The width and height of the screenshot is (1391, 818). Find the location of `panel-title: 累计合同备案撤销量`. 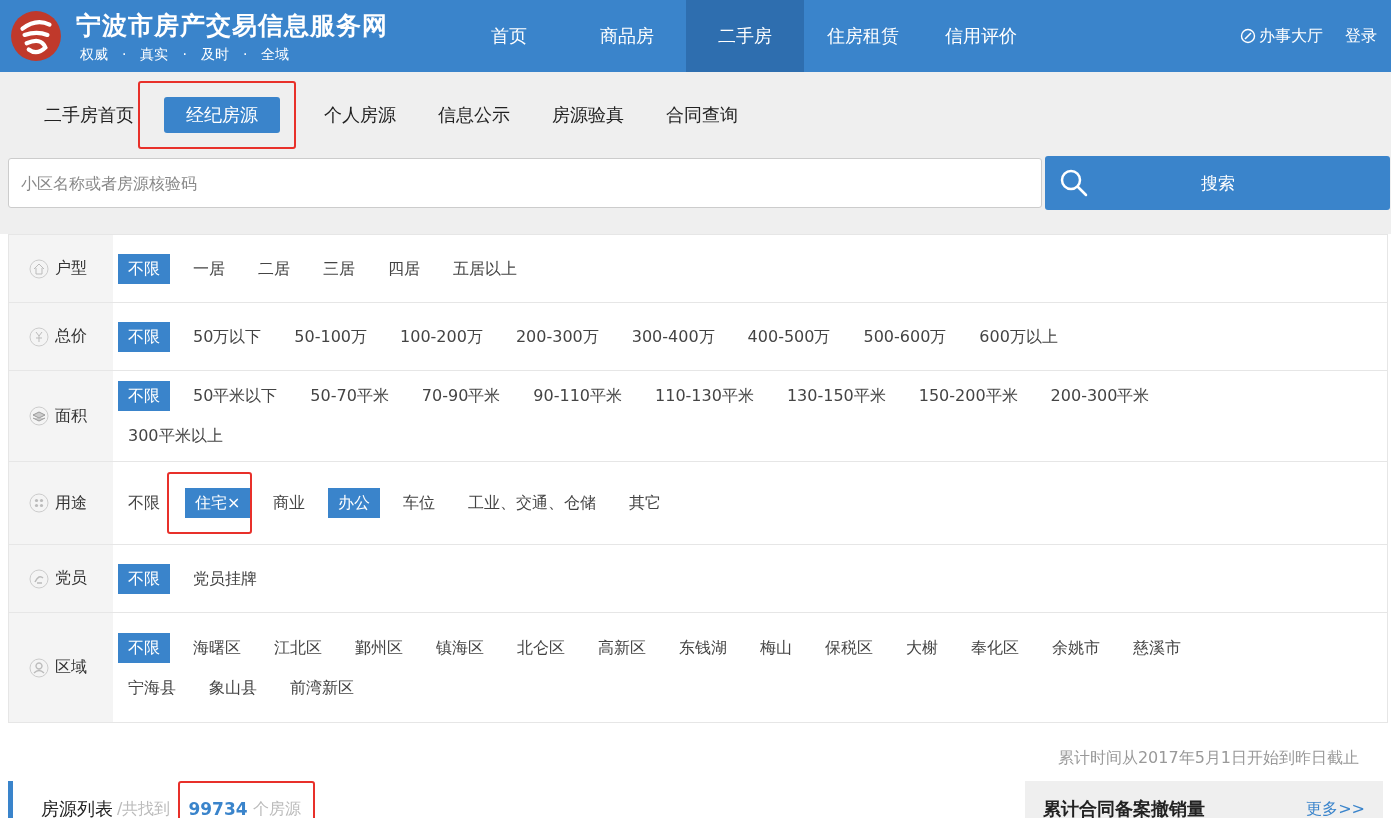

panel-title: 累计合同备案撤销量 is located at coordinates (1124, 807).